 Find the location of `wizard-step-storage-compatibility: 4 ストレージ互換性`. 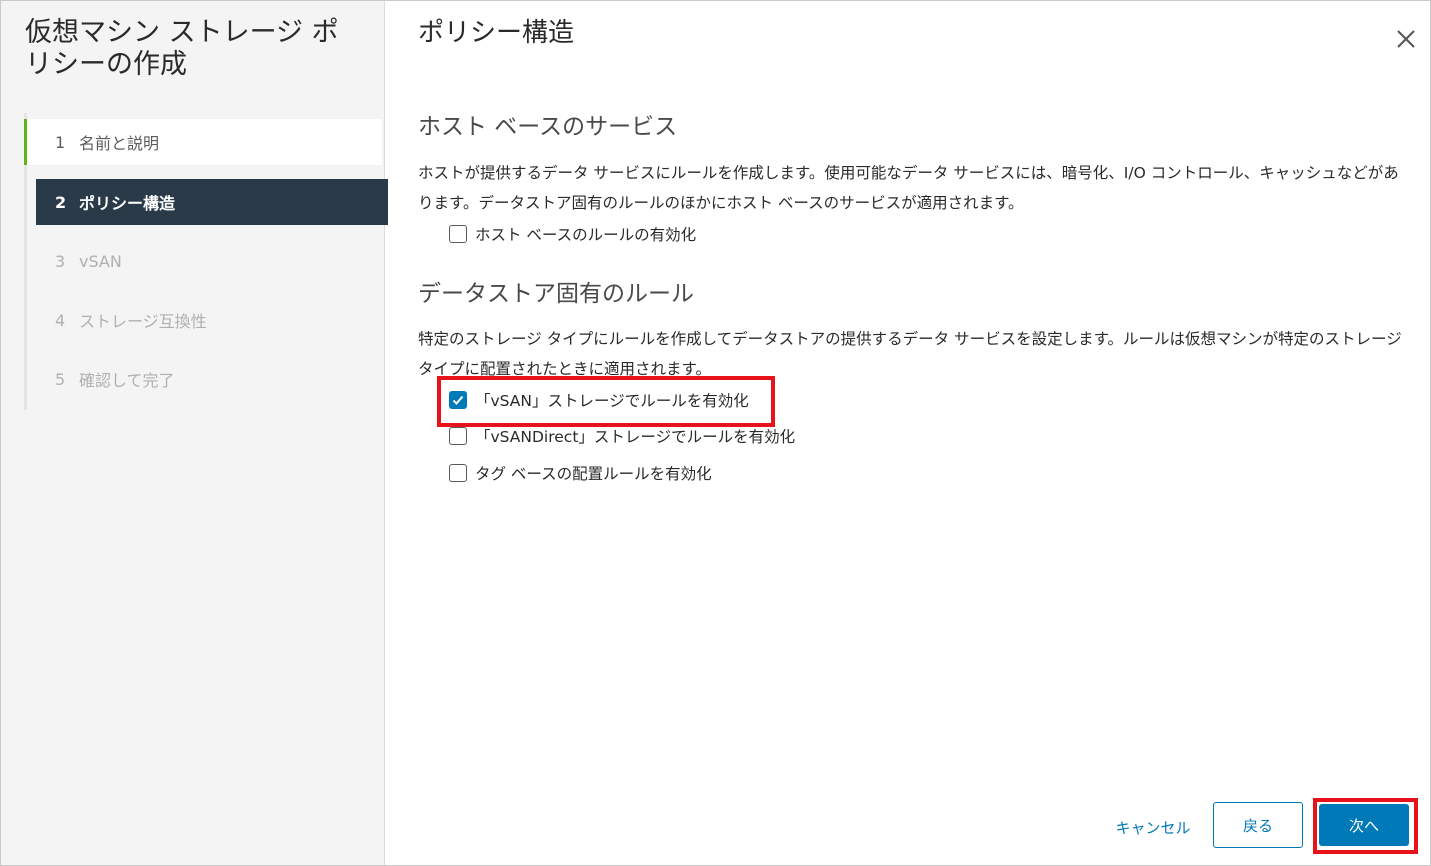

wizard-step-storage-compatibility: 4 ストレージ互換性 is located at coordinates (206, 320).